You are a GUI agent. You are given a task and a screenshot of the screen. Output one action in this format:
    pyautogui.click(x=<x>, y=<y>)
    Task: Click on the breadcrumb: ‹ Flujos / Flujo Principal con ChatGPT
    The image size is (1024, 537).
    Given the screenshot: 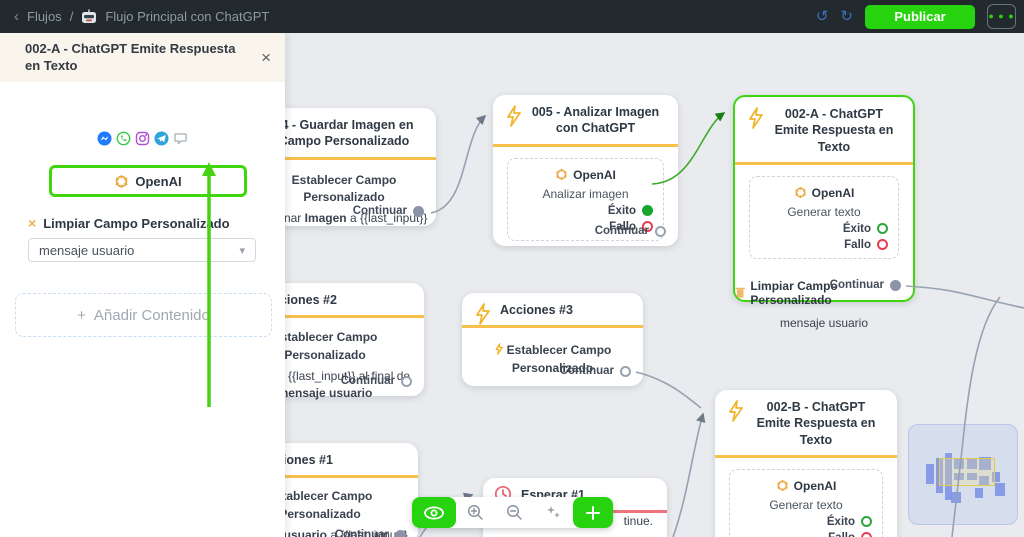 What is the action you would take?
    pyautogui.click(x=134, y=16)
    